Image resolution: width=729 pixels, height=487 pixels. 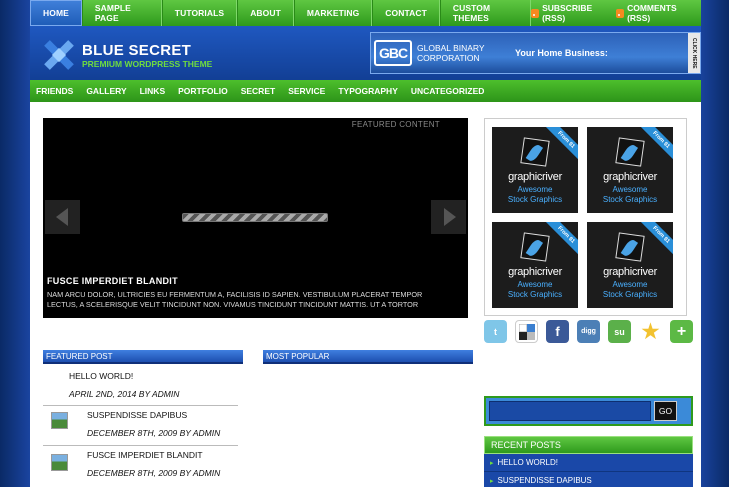 I want to click on slider-label: FEATURED CONTENT, so click(x=395, y=124).